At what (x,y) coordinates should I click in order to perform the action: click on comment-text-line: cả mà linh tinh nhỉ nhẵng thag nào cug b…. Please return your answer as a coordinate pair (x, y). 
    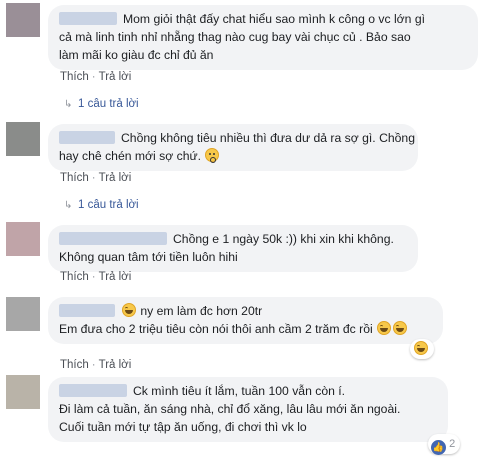
    Looking at the image, I should click on (235, 37).